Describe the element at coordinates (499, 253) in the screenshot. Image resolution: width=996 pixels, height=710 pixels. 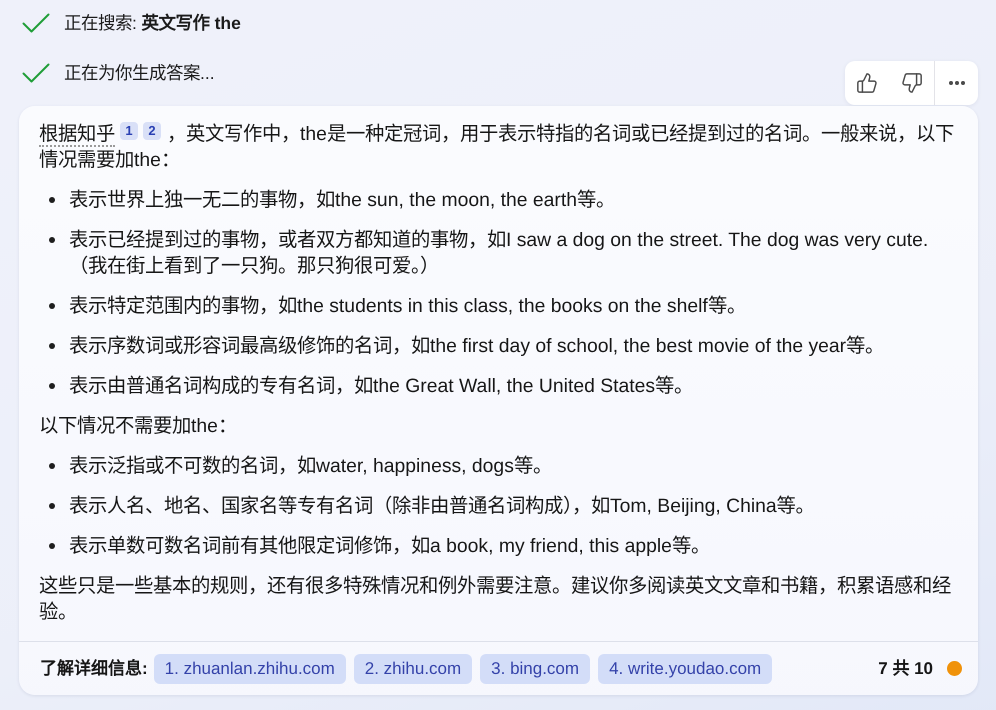
I see `list-item-text: 表示已经提到过的事物，或者双方都知道的事物，如I saw a dog on the street. The dog was very cute.（我在街上看到了一只狗。那只狗很可爱。）` at that location.